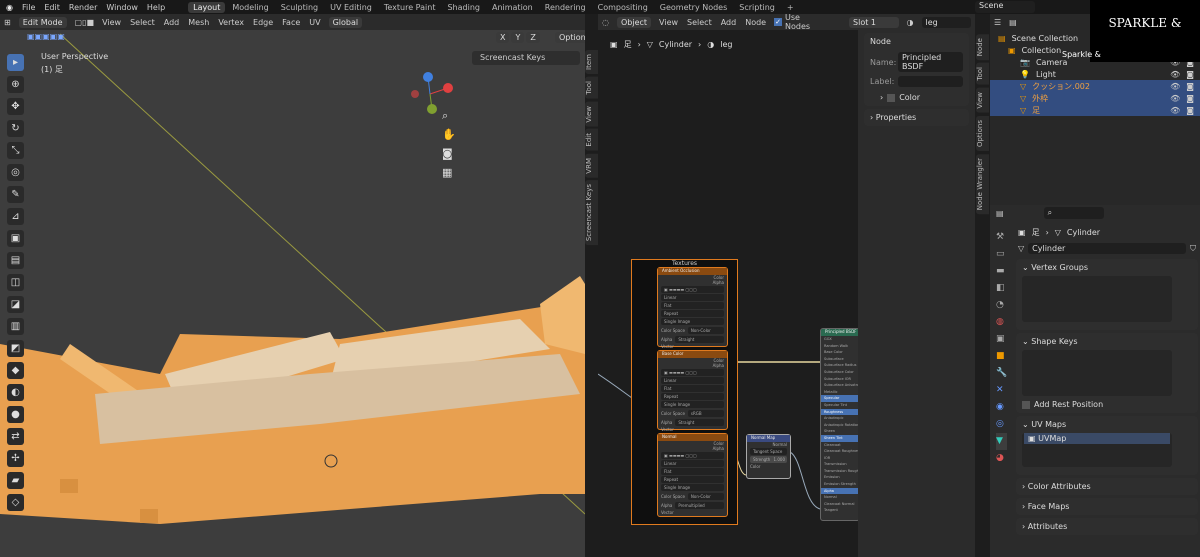 Image resolution: width=1200 pixels, height=557 pixels. I want to click on vertex-groups-list, so click(1097, 299).